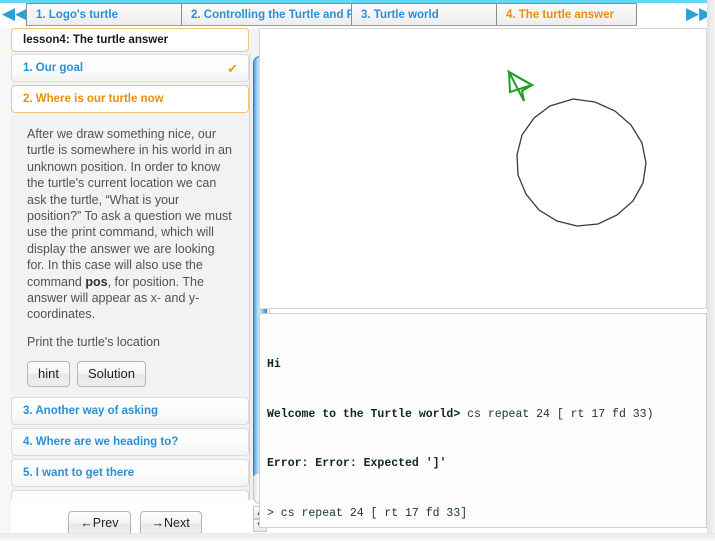 The width and height of the screenshot is (715, 541). Describe the element at coordinates (130, 495) in the screenshot. I see `sidebar-item-partial` at that location.